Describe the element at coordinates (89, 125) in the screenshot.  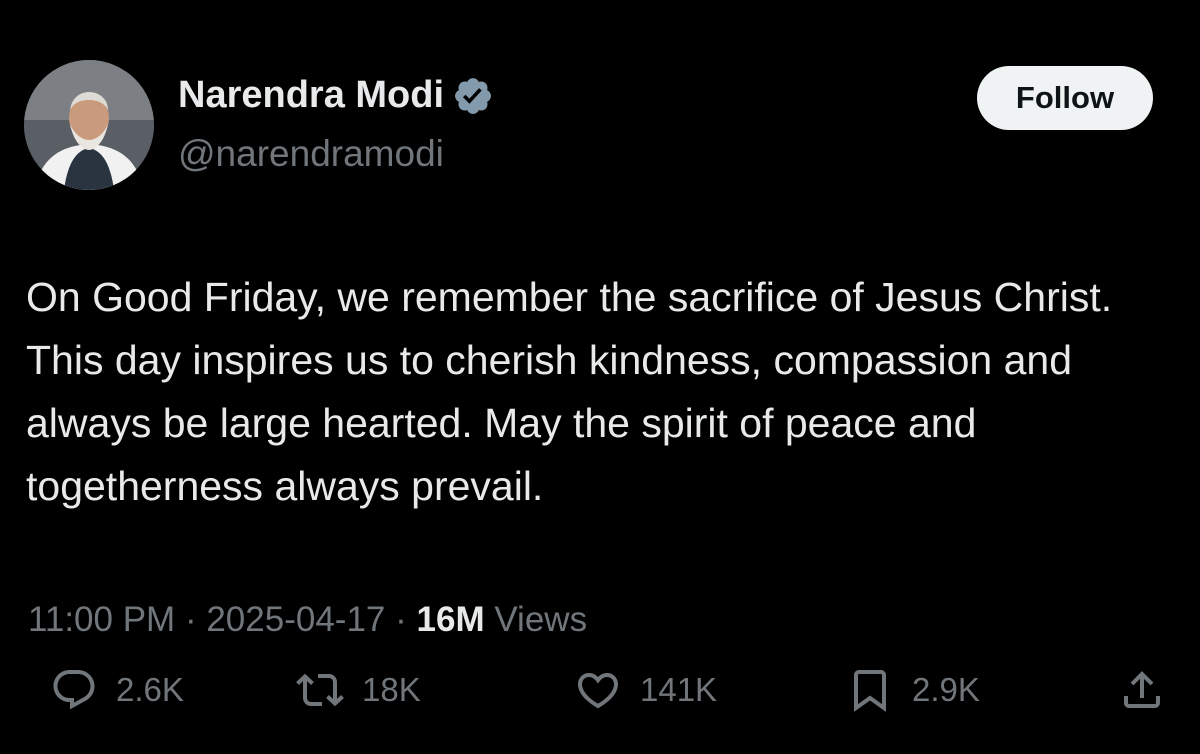
I see `avatar` at that location.